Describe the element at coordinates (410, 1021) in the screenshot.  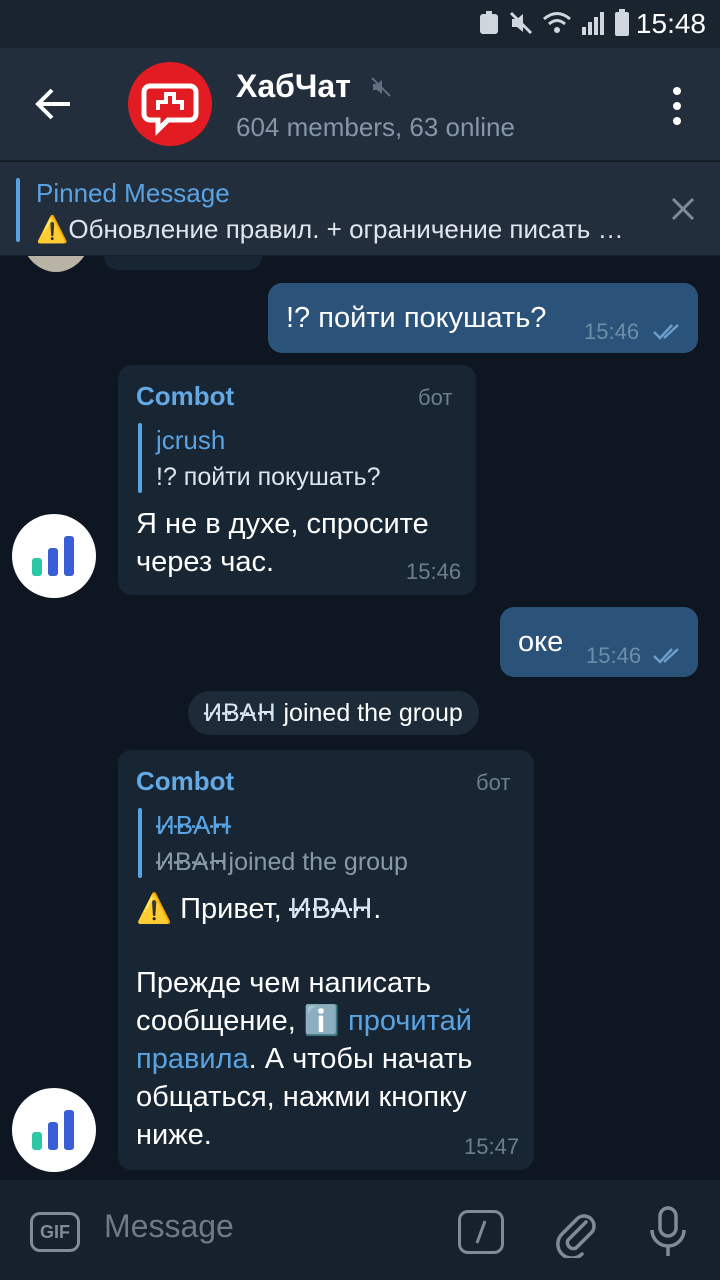
I see `rules-link-part1: прочитай` at that location.